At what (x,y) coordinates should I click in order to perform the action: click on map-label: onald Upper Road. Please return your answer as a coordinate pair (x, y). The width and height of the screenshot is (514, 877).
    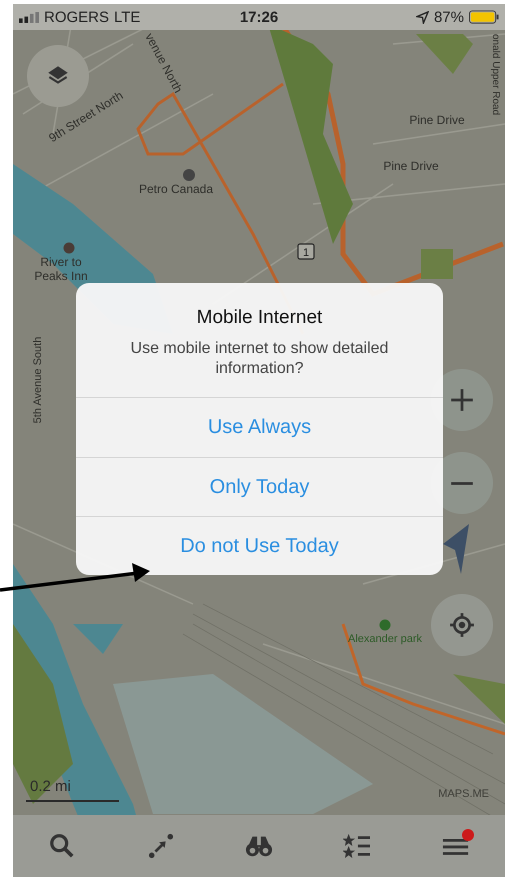
    Looking at the image, I should click on (495, 75).